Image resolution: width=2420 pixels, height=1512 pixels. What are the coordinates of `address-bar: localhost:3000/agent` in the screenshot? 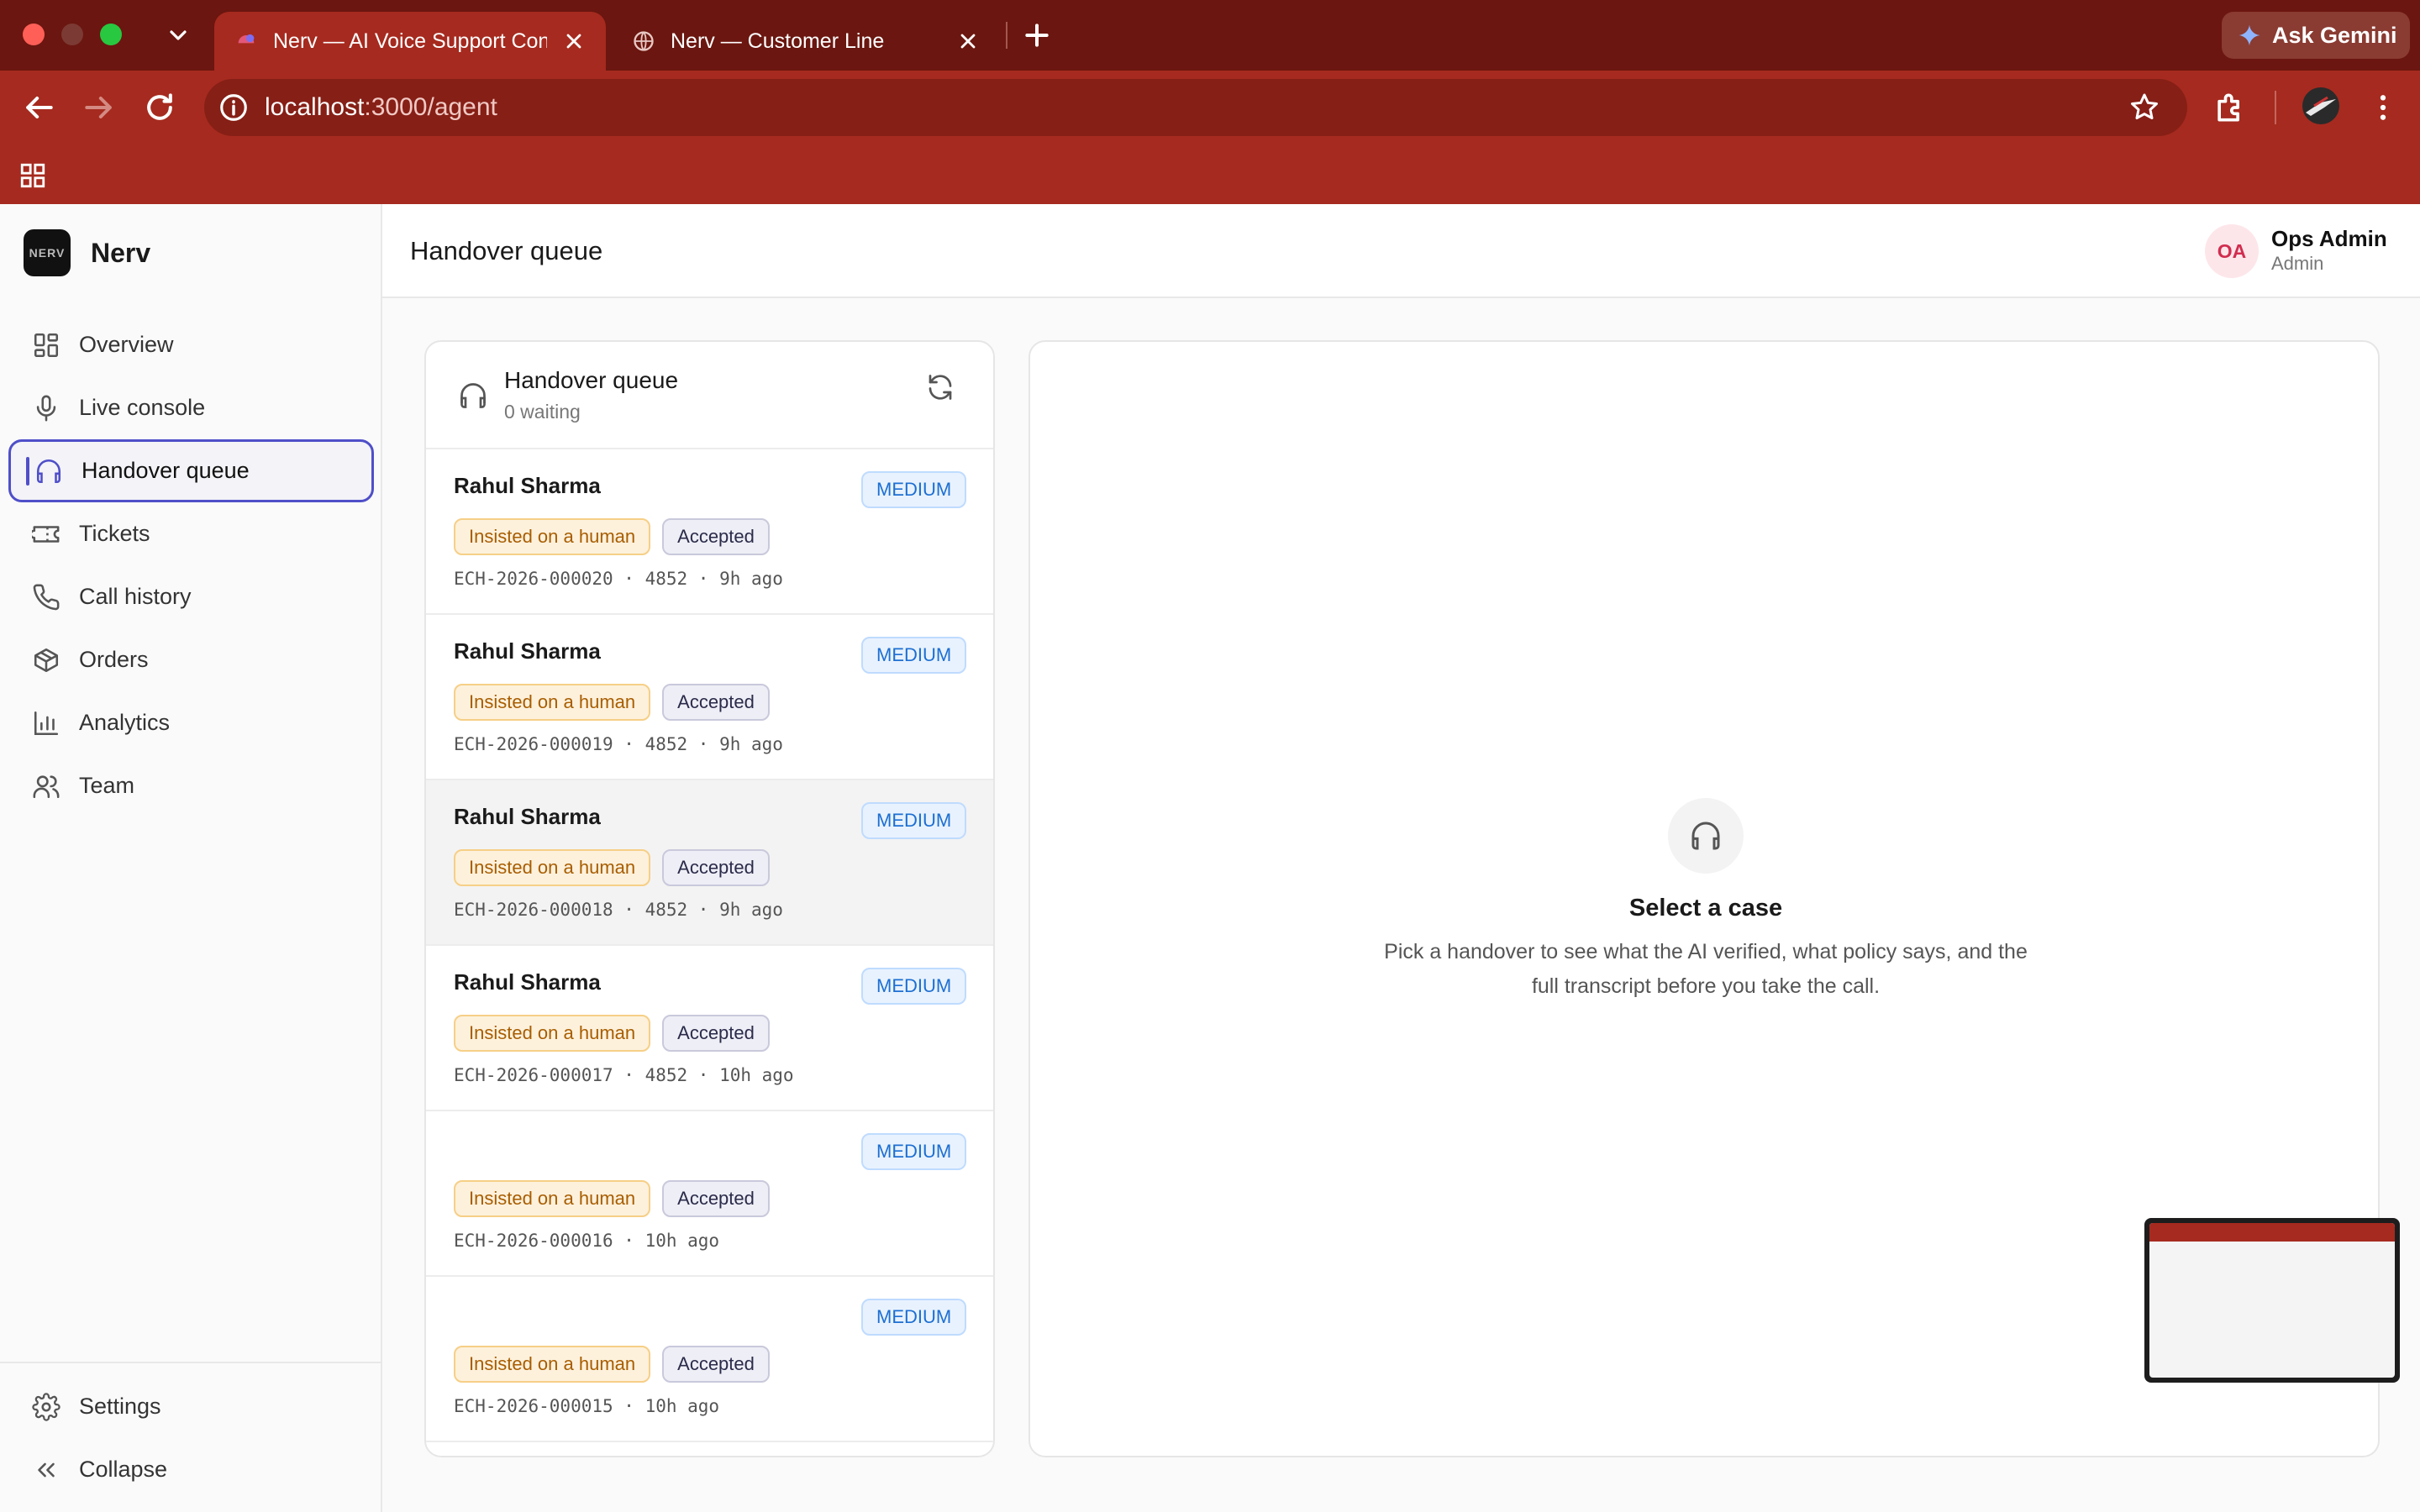 It's located at (1195, 107).